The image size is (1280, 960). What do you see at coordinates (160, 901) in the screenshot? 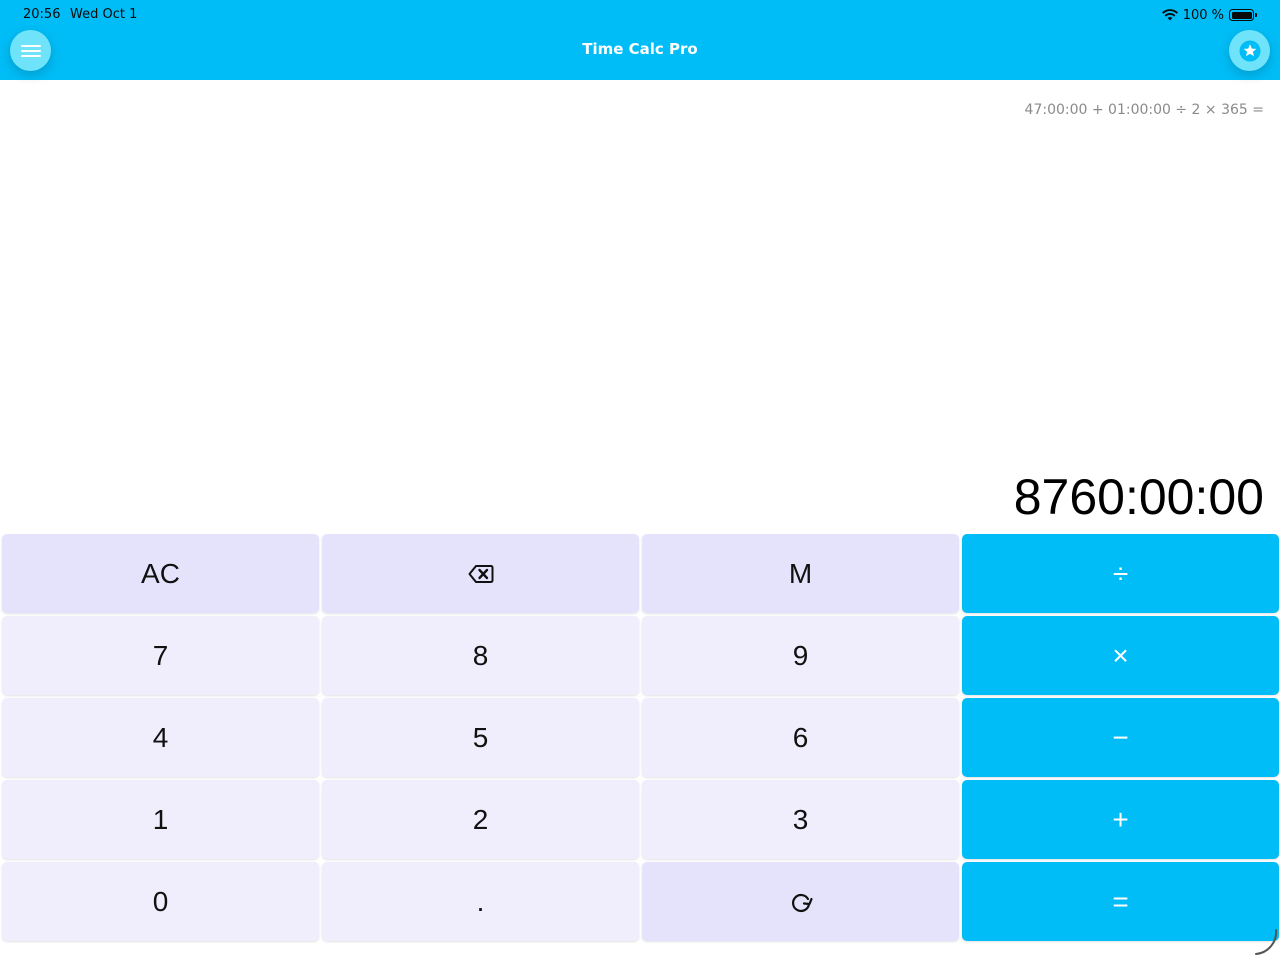
I see `digit-0-button: 0` at bounding box center [160, 901].